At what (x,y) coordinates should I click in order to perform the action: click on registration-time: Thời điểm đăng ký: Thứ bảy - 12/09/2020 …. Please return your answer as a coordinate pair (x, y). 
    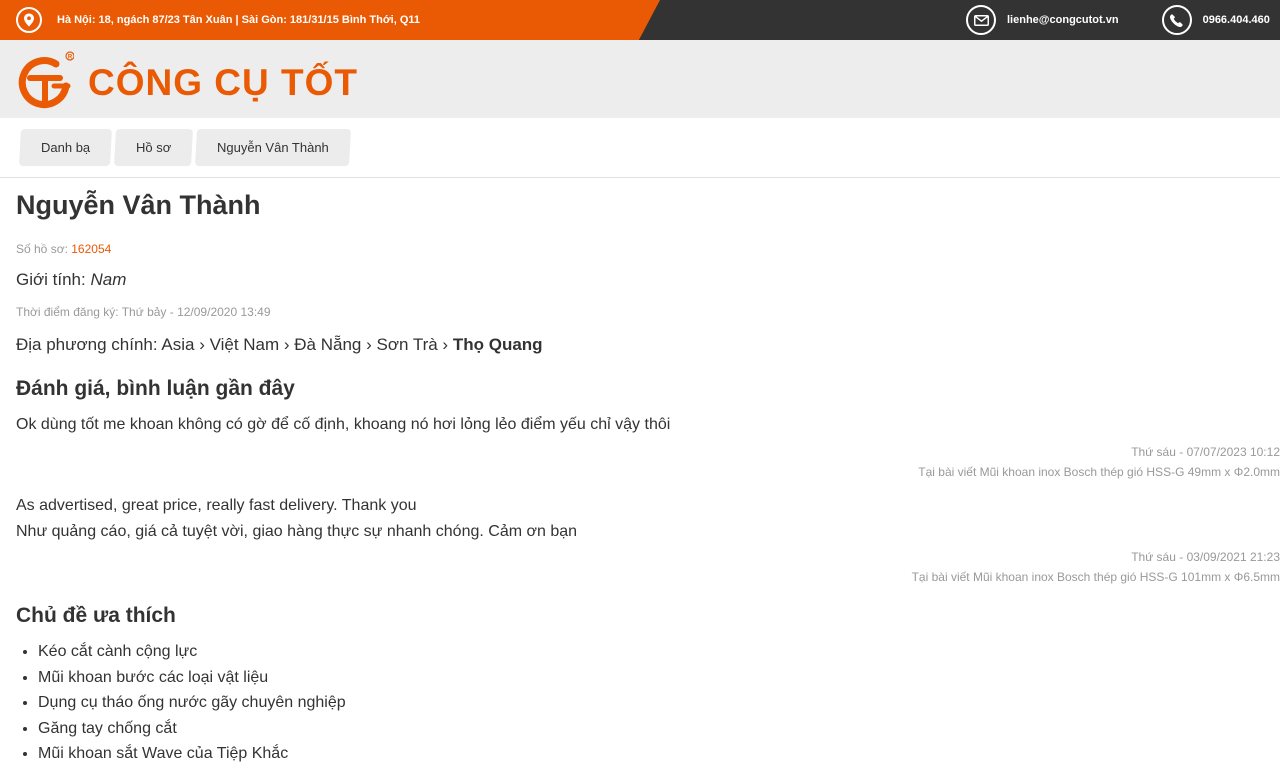
    Looking at the image, I should click on (143, 312).